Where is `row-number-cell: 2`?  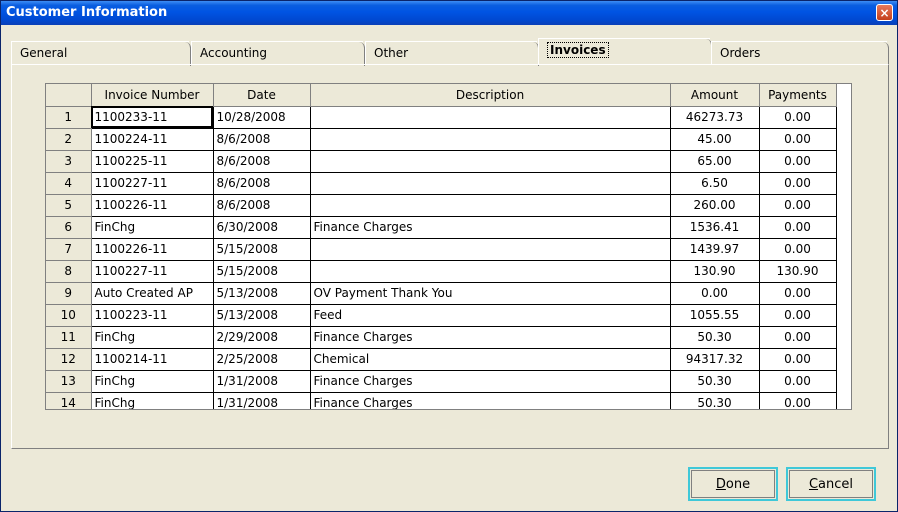 row-number-cell: 2 is located at coordinates (69, 139).